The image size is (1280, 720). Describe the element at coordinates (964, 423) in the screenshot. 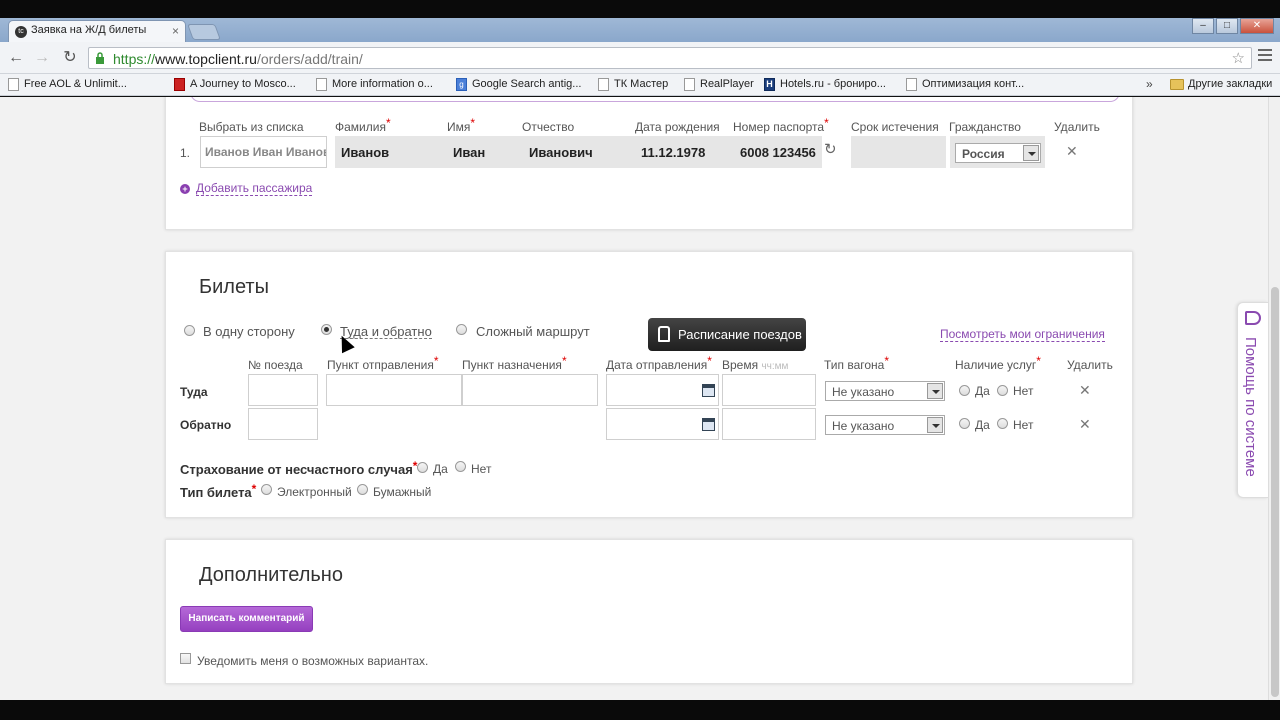

I see `radio-services-yes-back` at that location.